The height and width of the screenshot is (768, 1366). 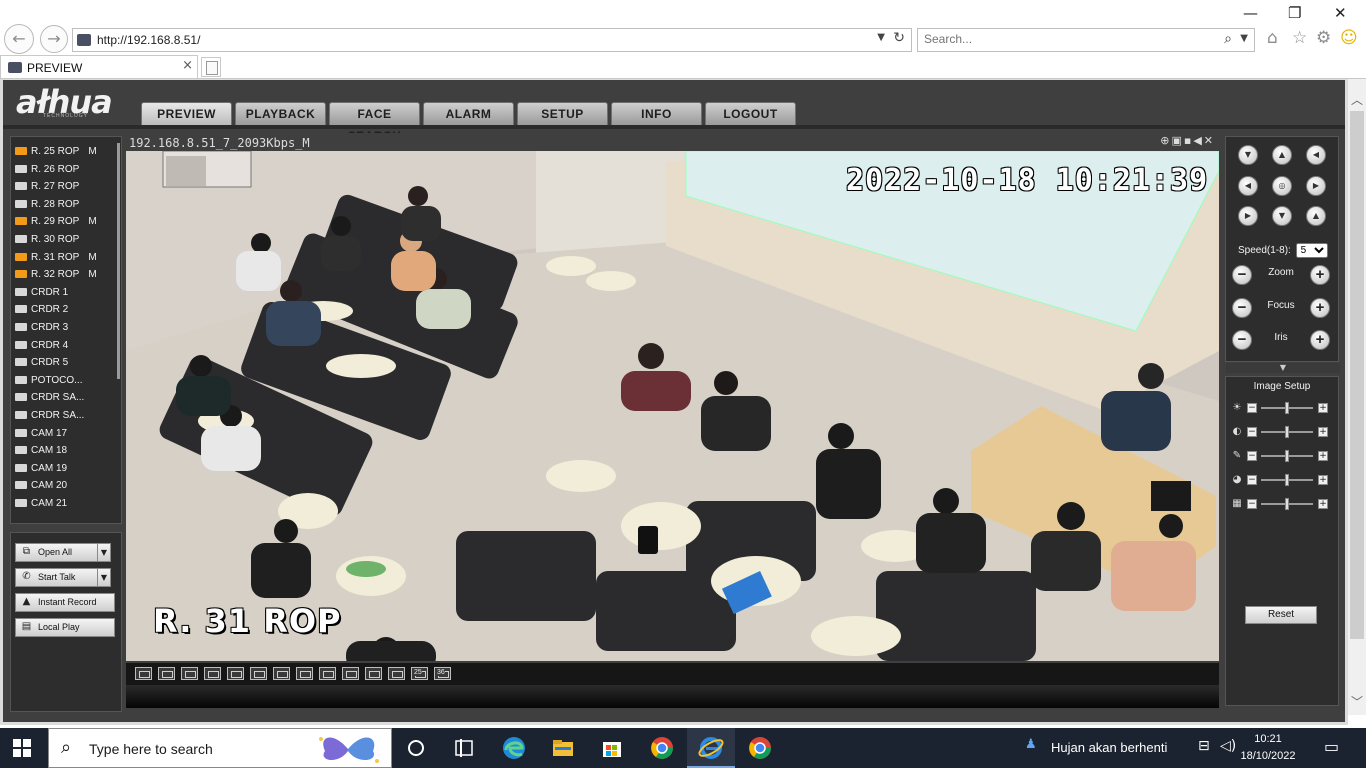 I want to click on back-button: ←, so click(x=19, y=39).